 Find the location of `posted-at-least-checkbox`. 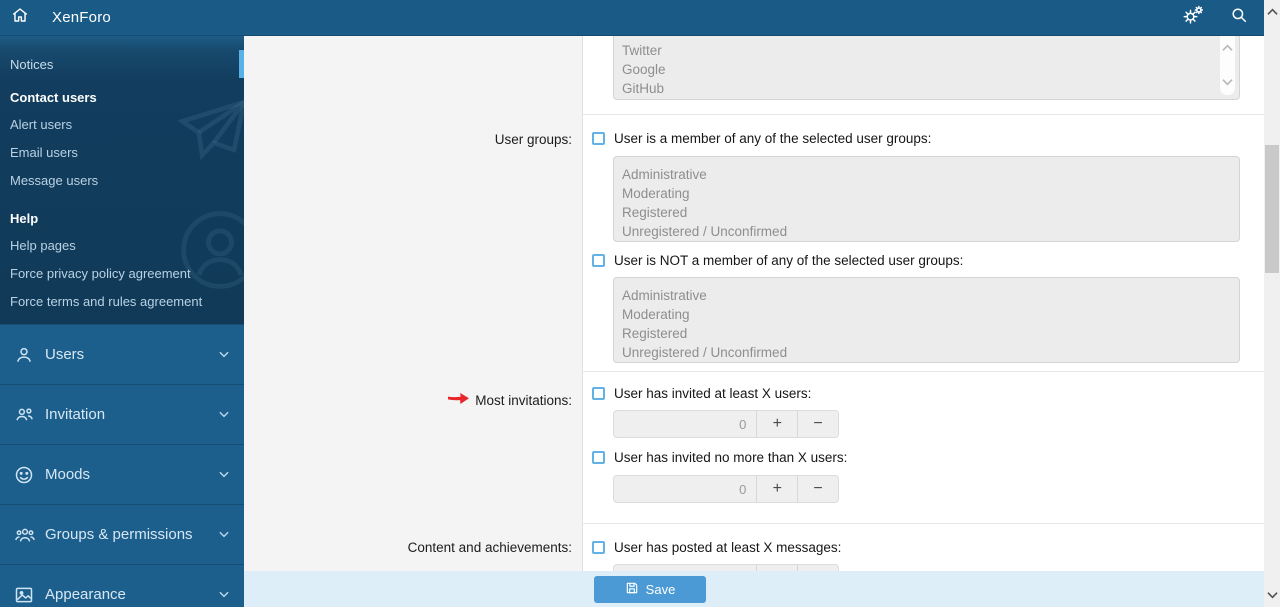

posted-at-least-checkbox is located at coordinates (598, 547).